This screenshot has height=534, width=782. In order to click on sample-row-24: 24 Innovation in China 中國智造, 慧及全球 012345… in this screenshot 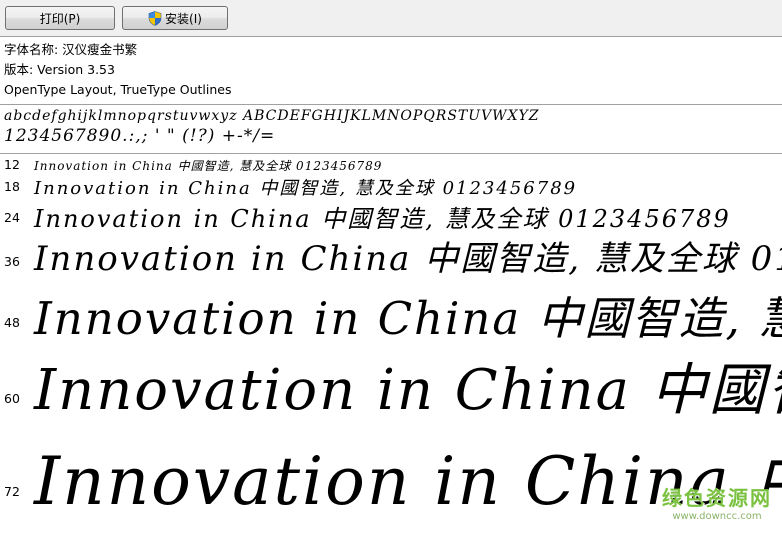, I will do `click(391, 217)`.